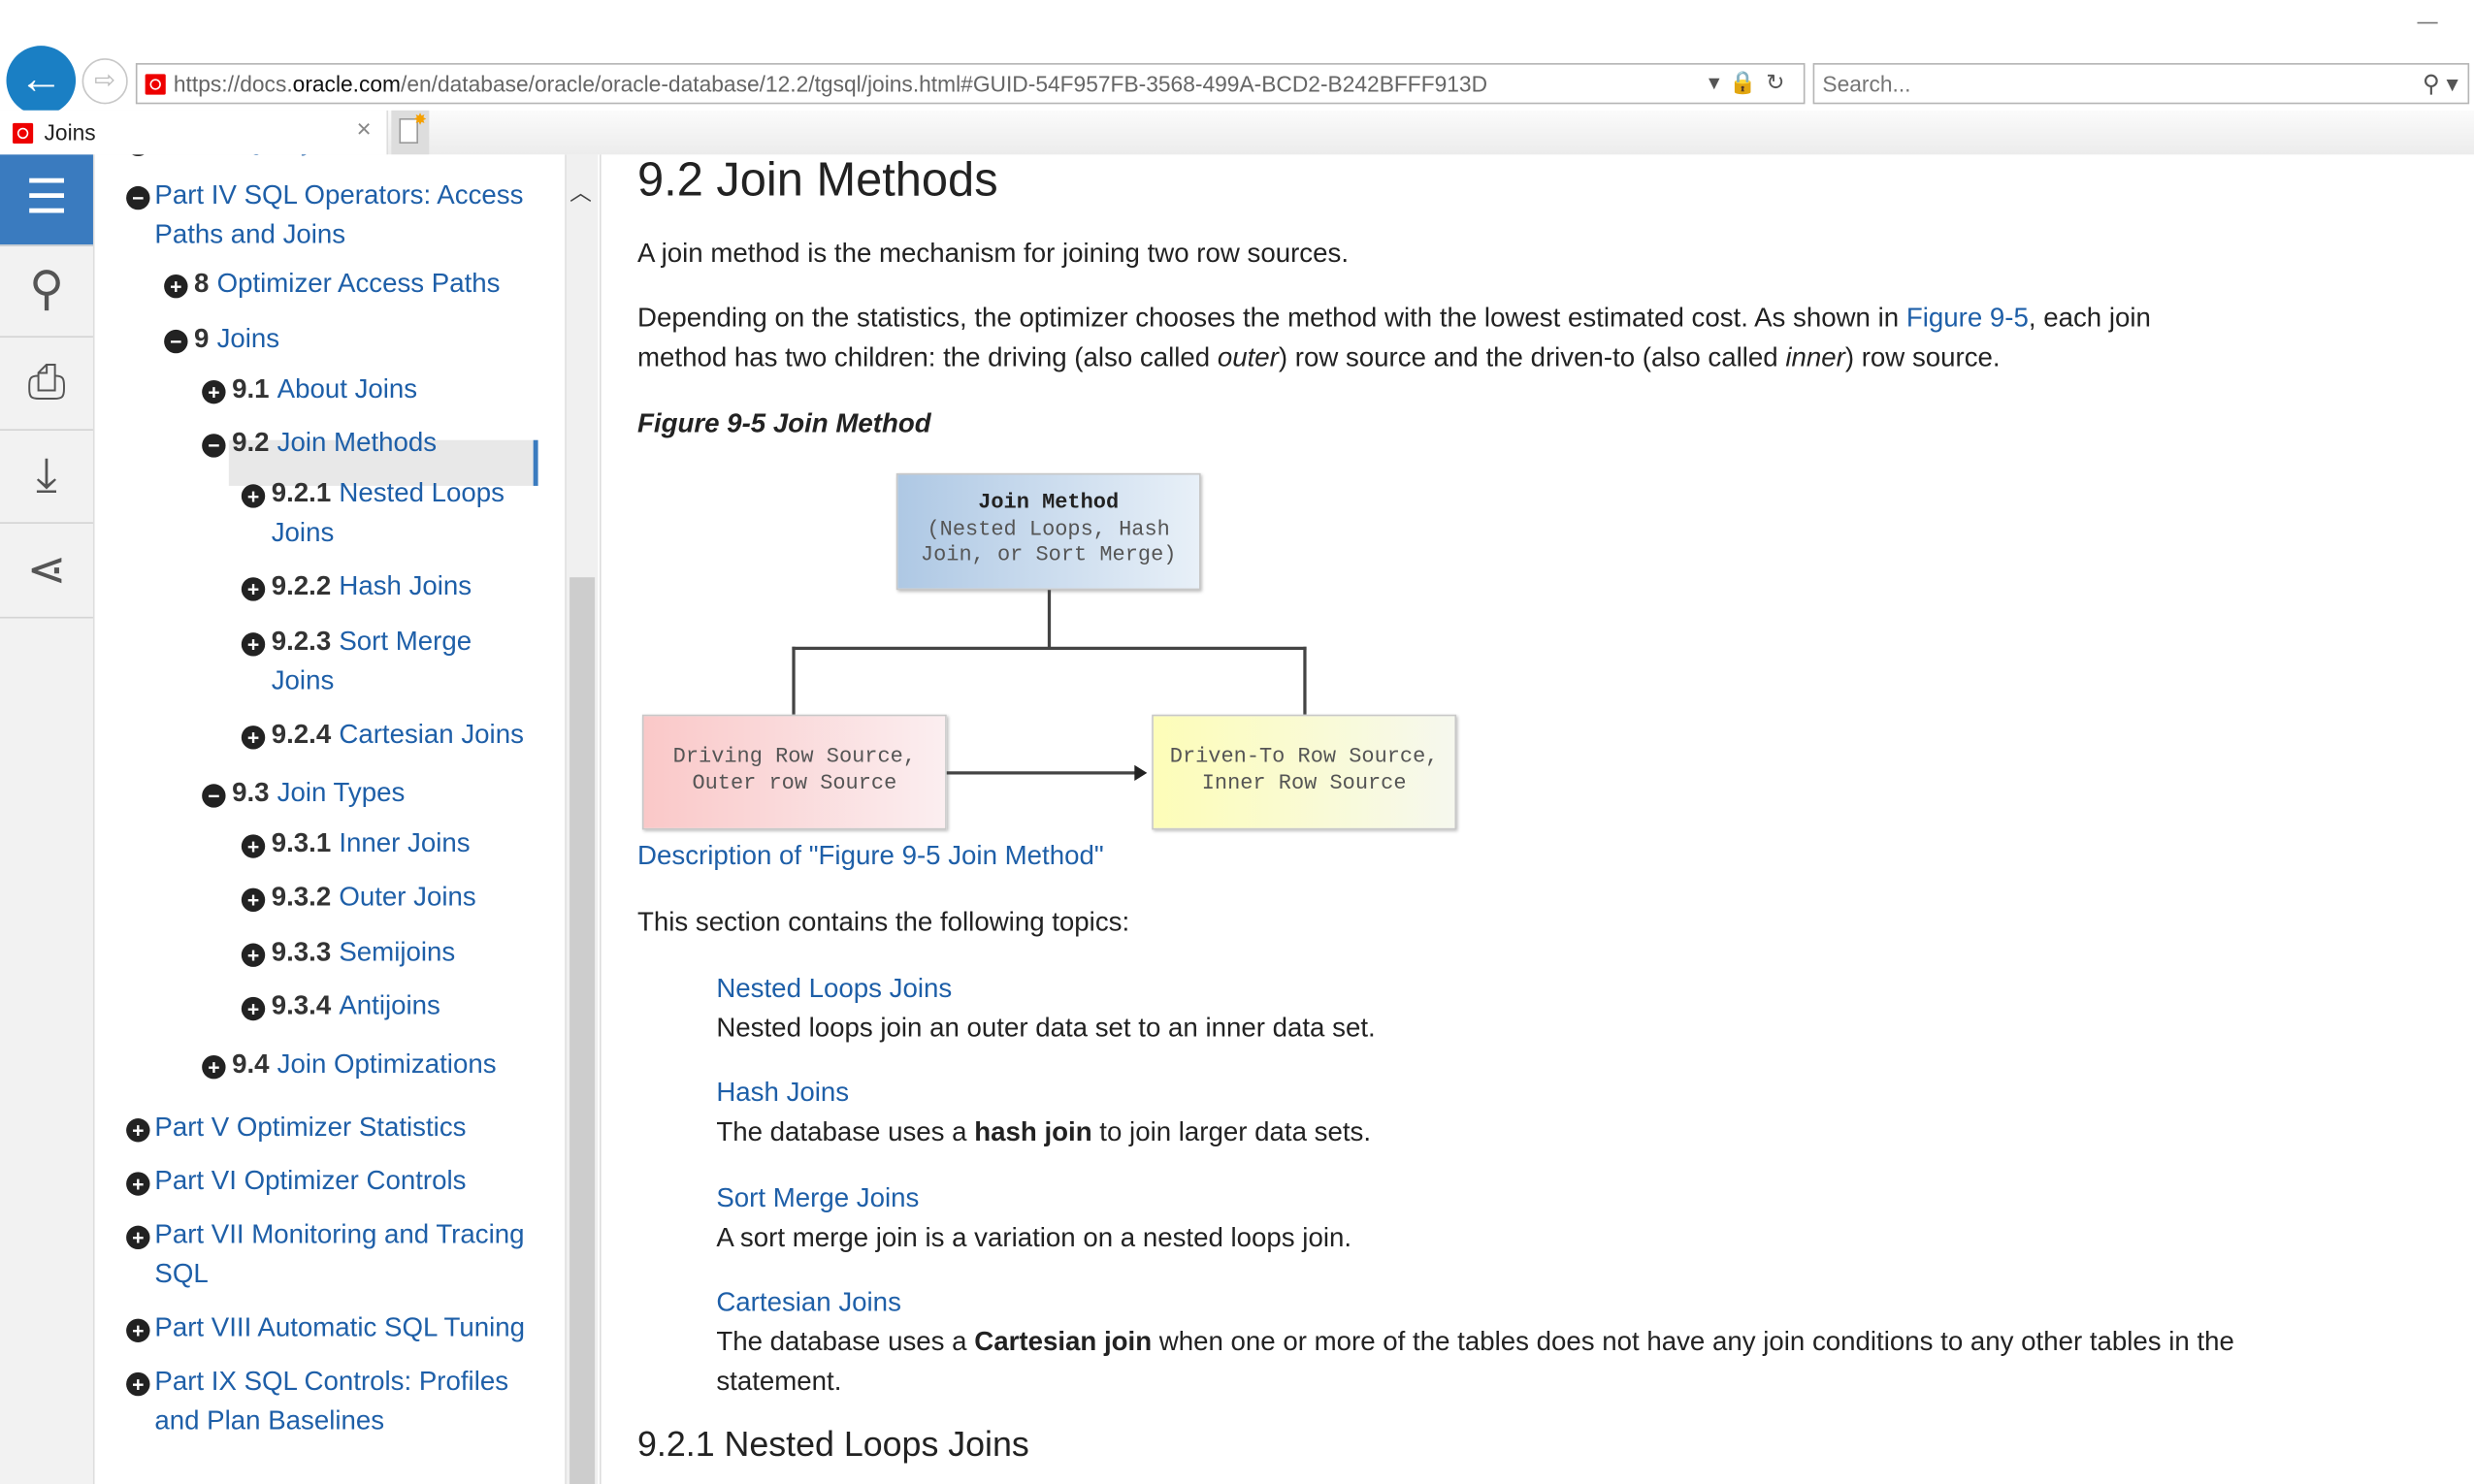 The width and height of the screenshot is (2474, 1484). Describe the element at coordinates (1747, 82) in the screenshot. I see `lock-icon: 🔒` at that location.